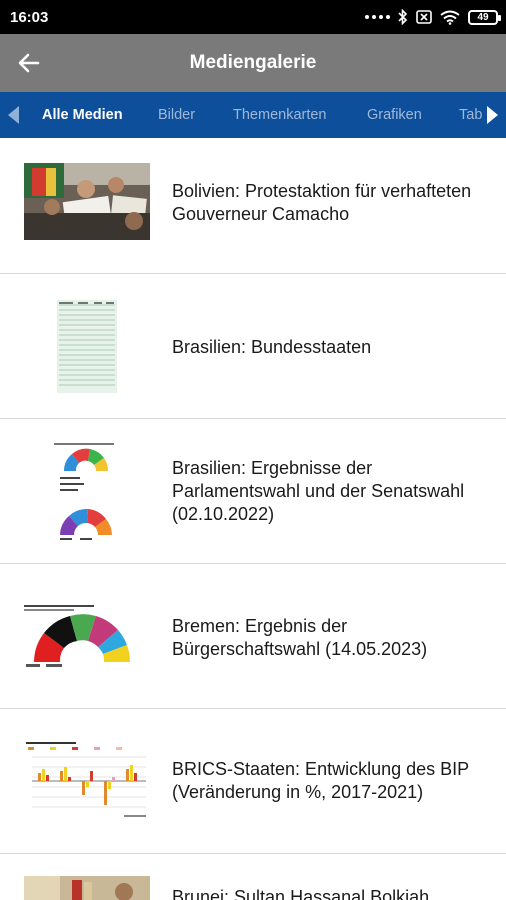 The width and height of the screenshot is (506, 900). Describe the element at coordinates (450, 17) in the screenshot. I see `wifi-icon` at that location.